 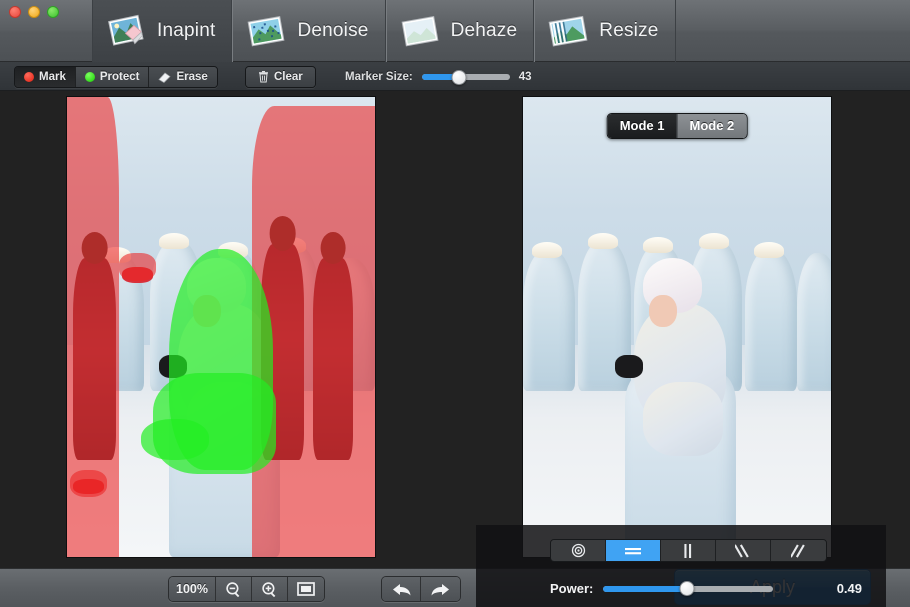 I want to click on tab-bar: Inapint Denoise Dehaze Resize, so click(x=384, y=31).